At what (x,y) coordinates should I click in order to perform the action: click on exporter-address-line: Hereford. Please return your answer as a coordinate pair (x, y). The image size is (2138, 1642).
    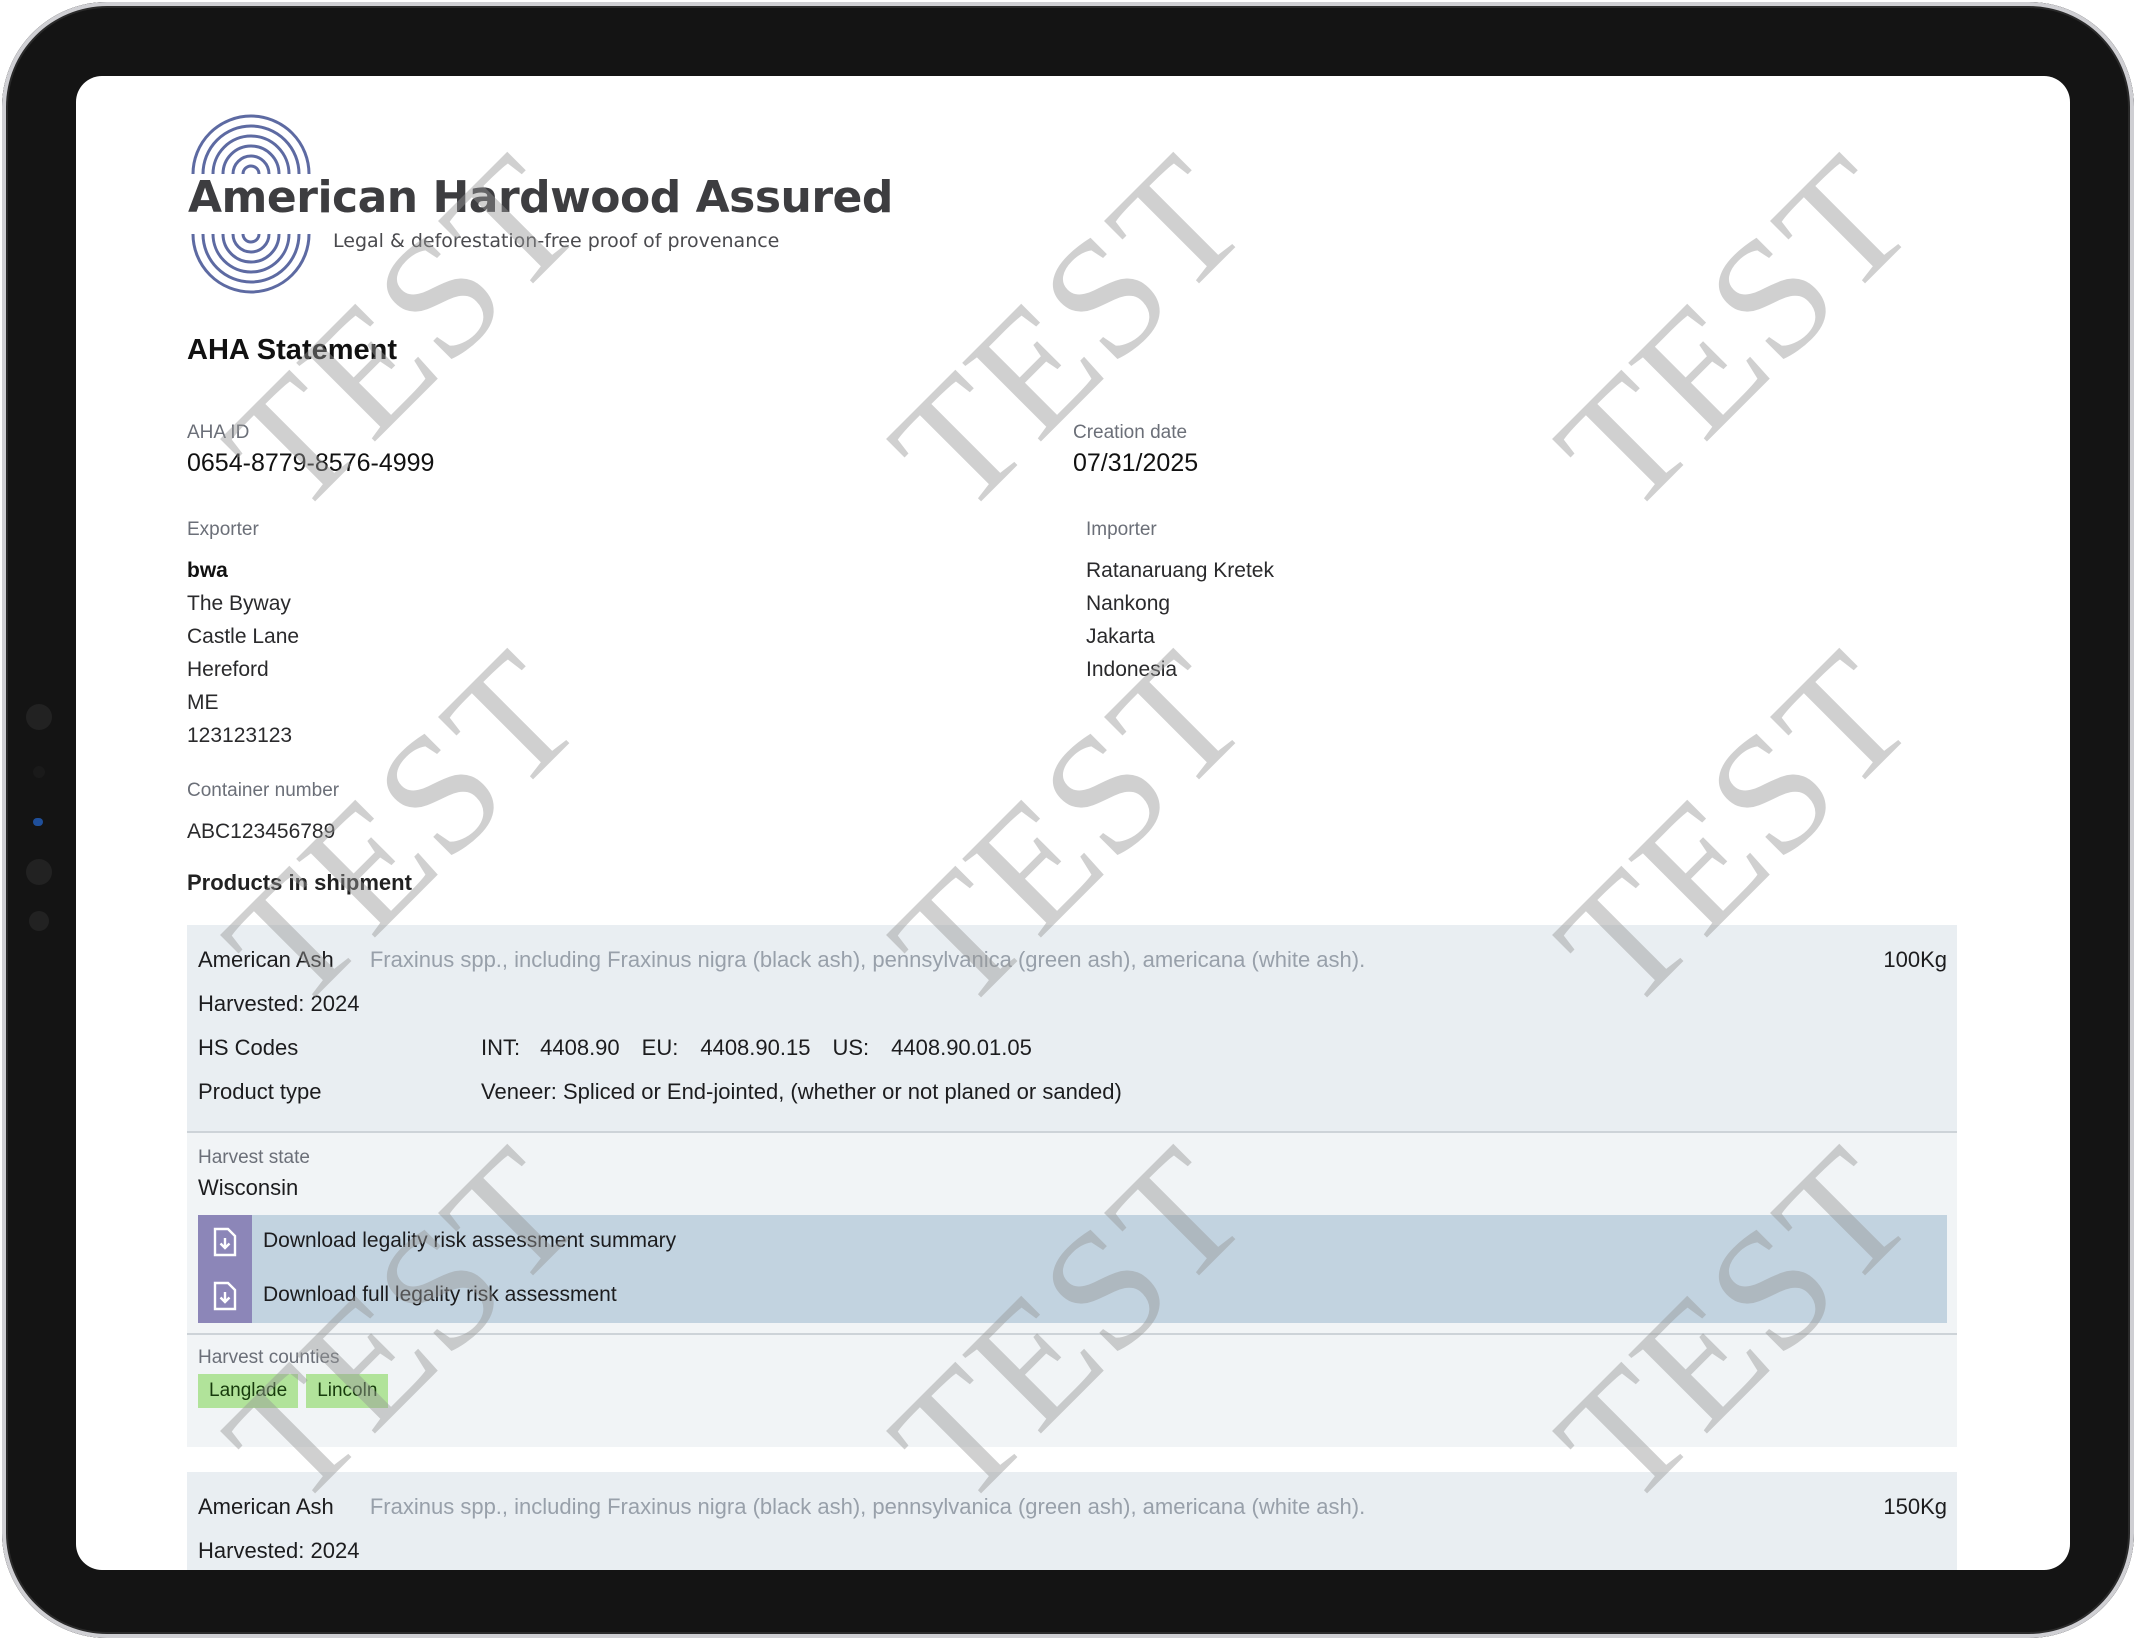
    Looking at the image, I should click on (228, 669).